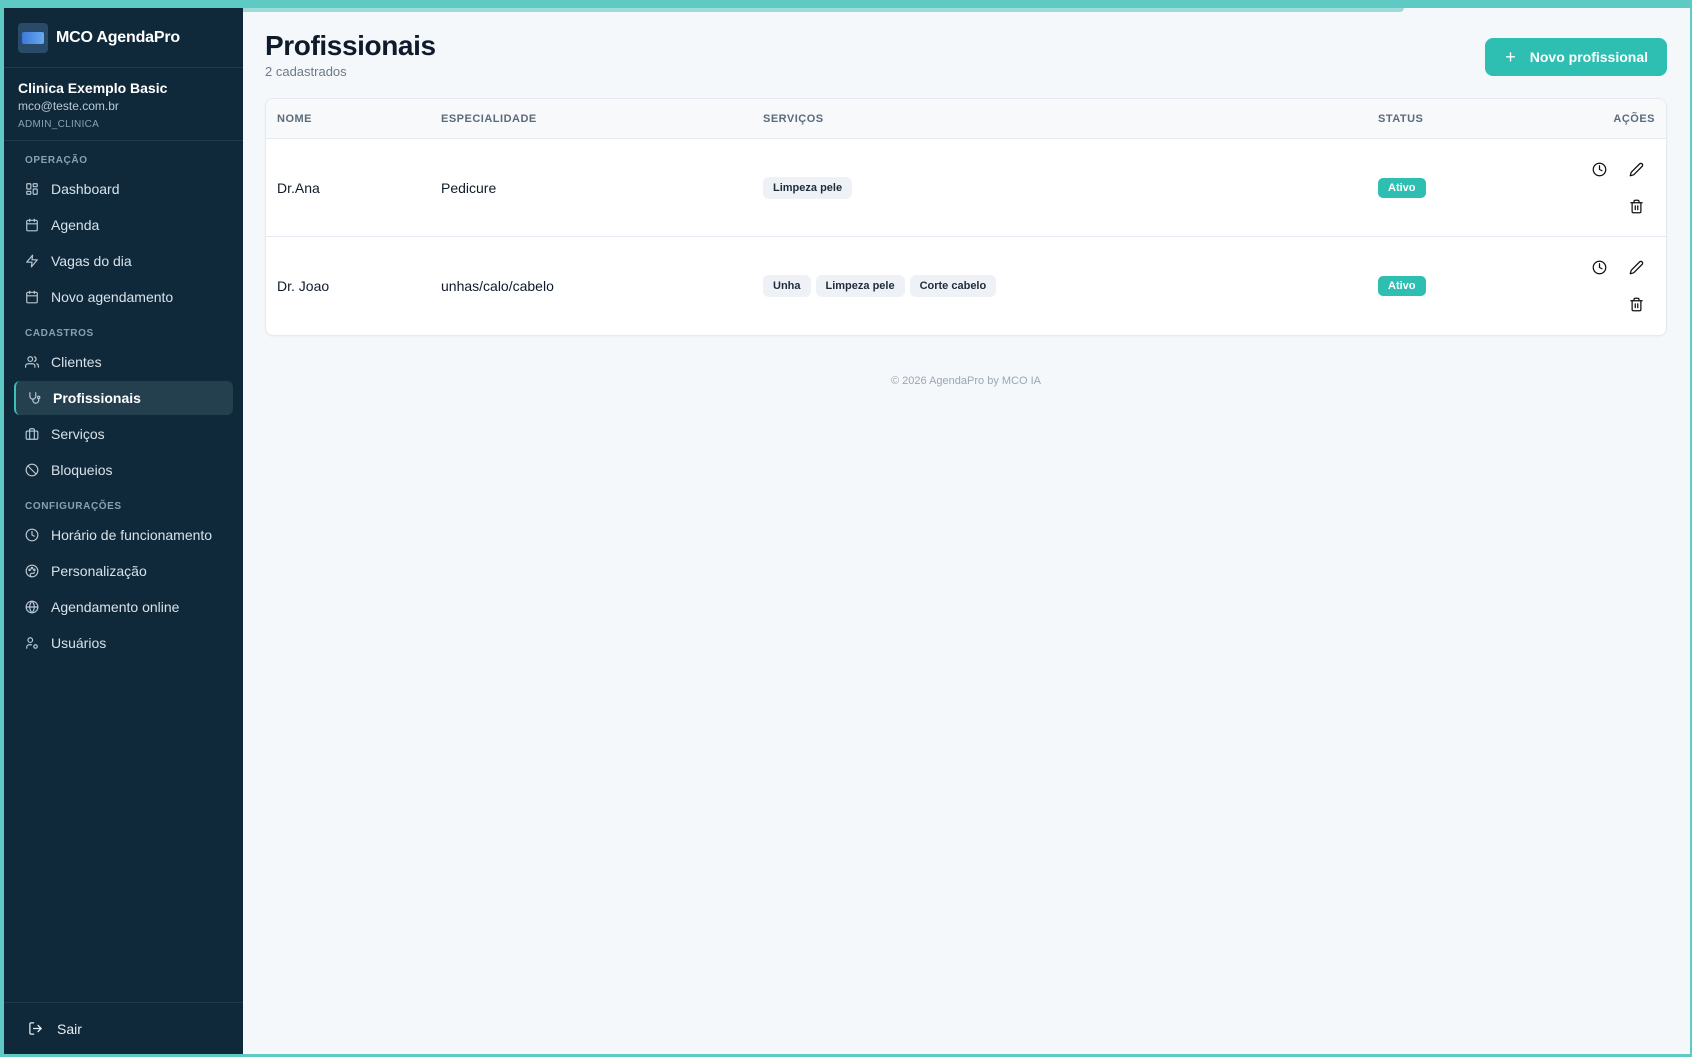 The width and height of the screenshot is (1692, 1057). What do you see at coordinates (793, 118) in the screenshot?
I see `header-services: SERVIÇOS` at bounding box center [793, 118].